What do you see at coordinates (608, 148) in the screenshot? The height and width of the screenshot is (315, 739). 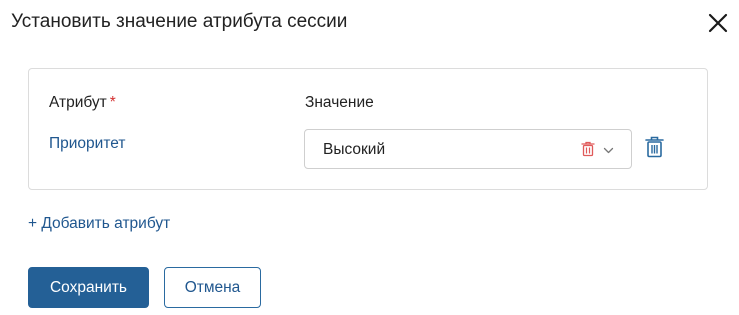 I see `chevron-down-icon` at bounding box center [608, 148].